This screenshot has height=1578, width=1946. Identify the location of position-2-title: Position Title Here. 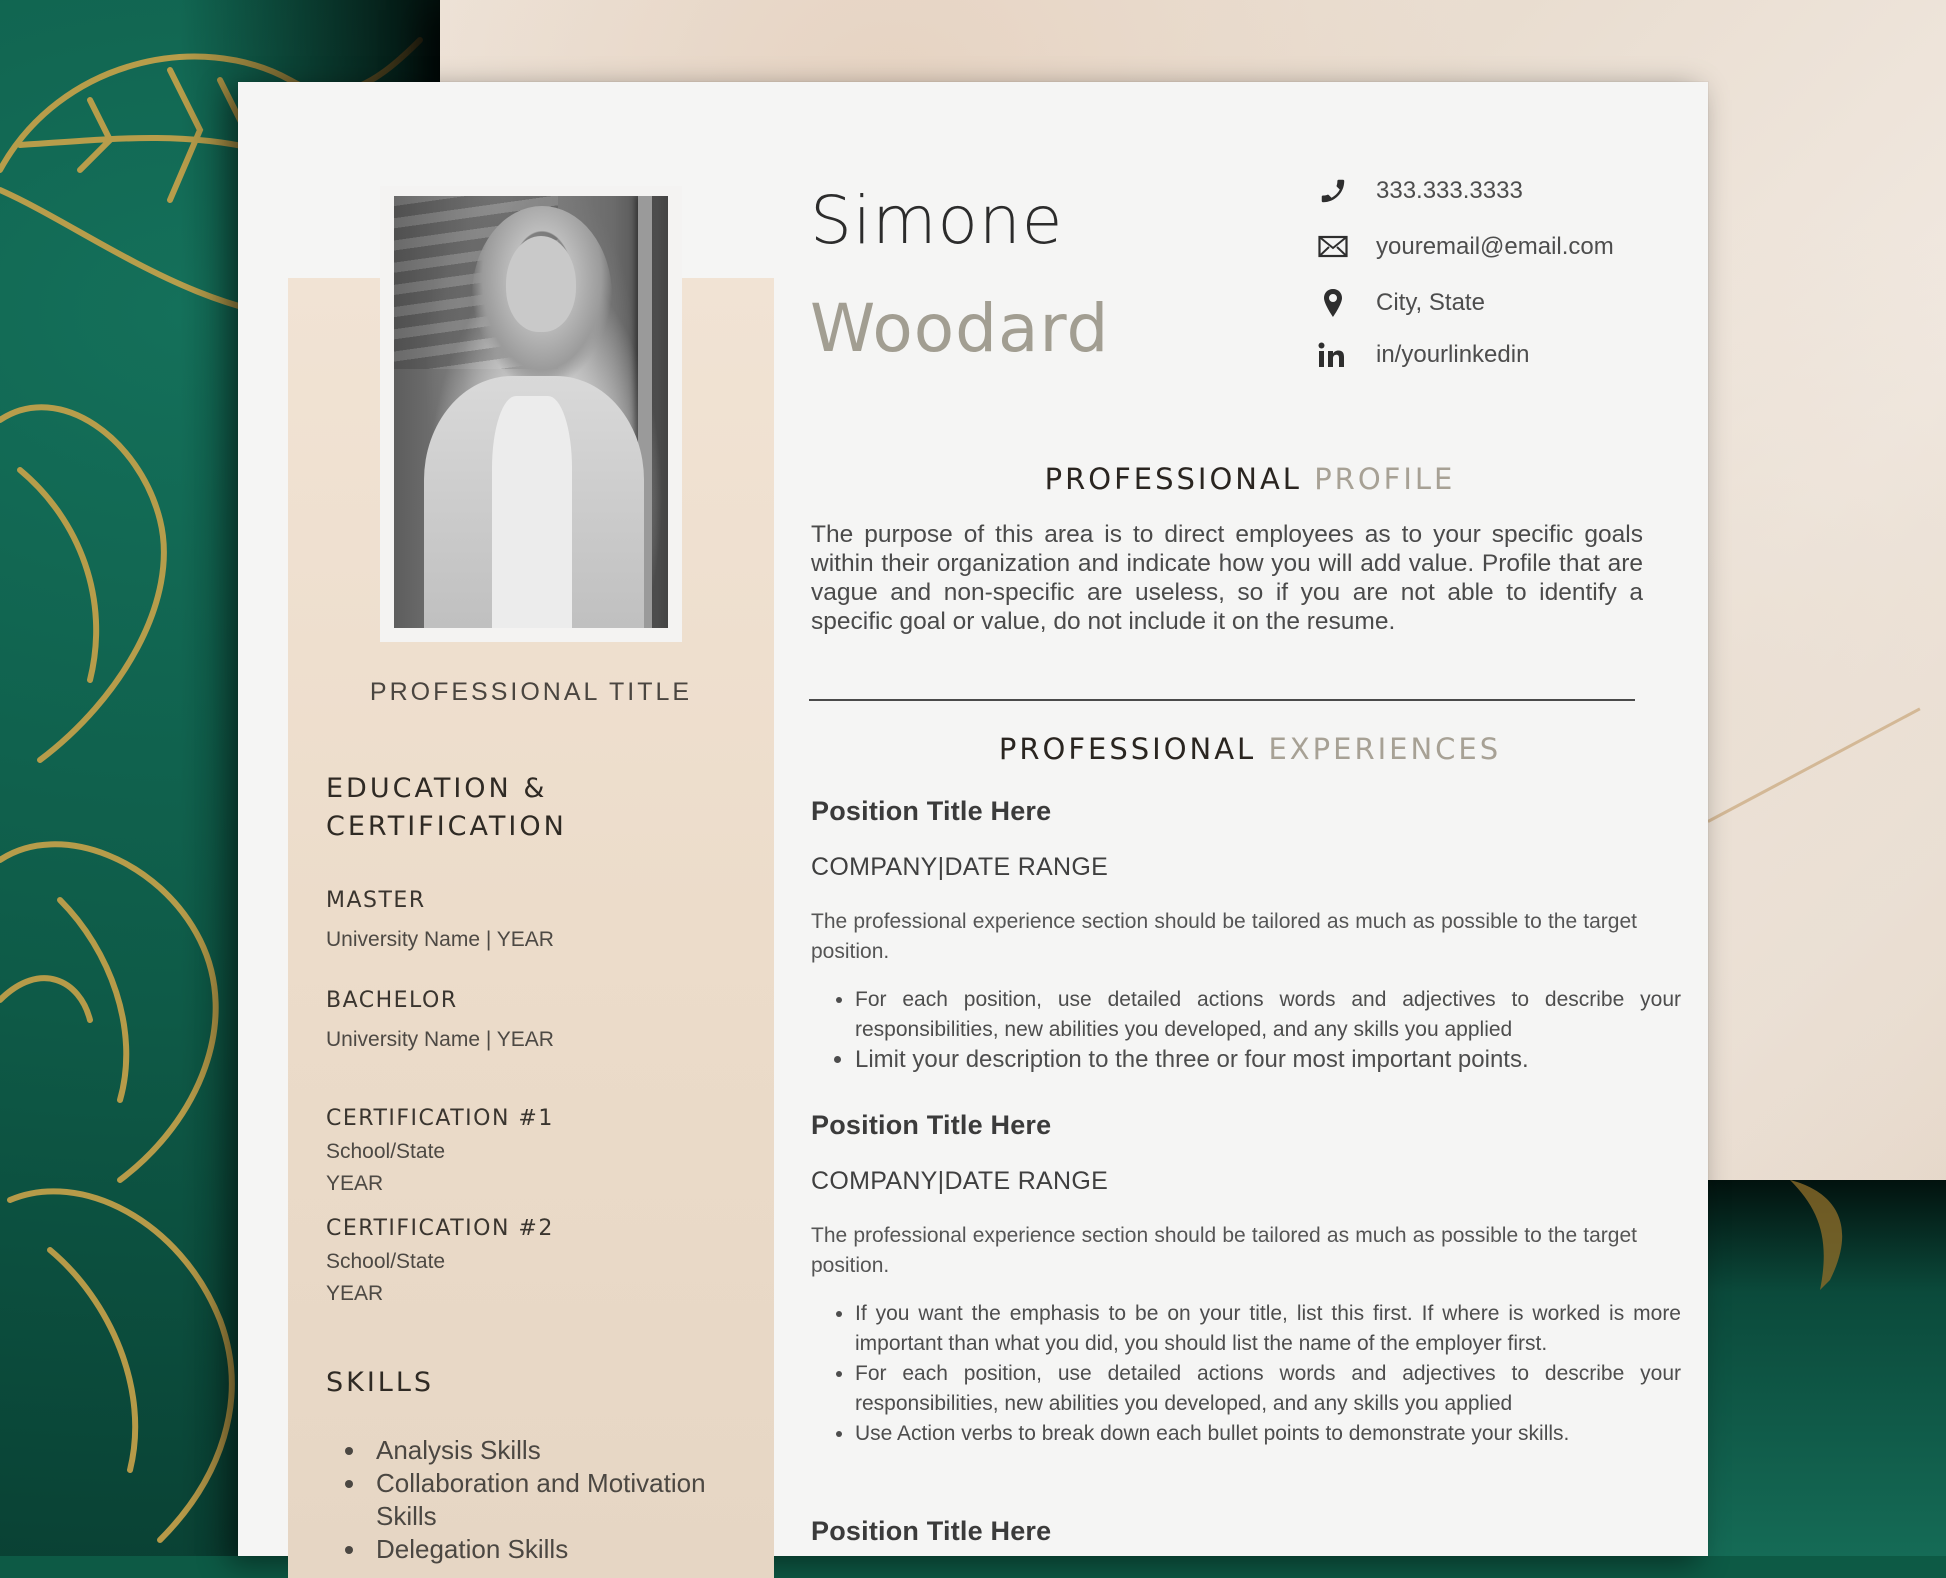
(931, 1125).